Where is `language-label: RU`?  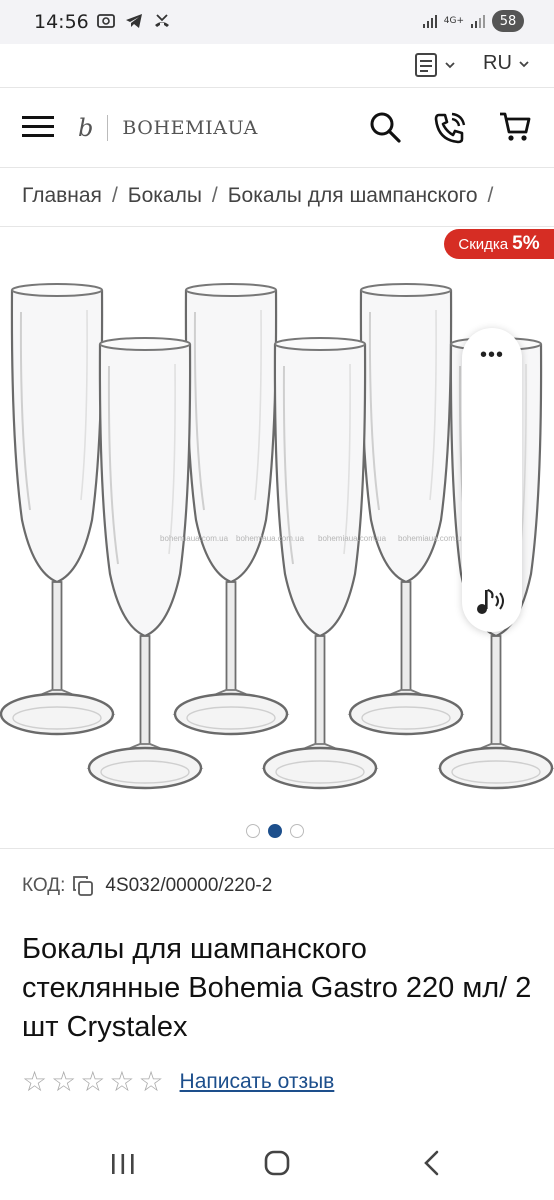
language-label: RU is located at coordinates (497, 63).